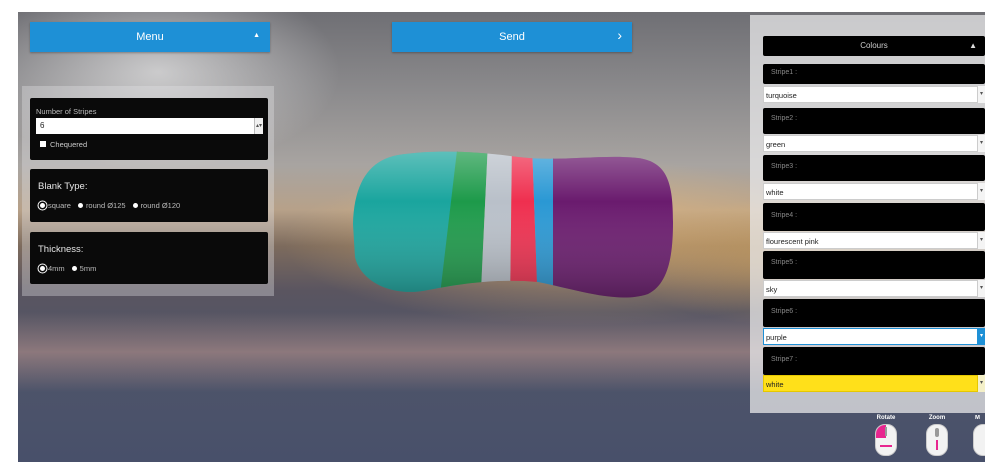 This screenshot has width=985, height=462. Describe the element at coordinates (870, 336) in the screenshot. I see `stripe6-select: purple` at that location.